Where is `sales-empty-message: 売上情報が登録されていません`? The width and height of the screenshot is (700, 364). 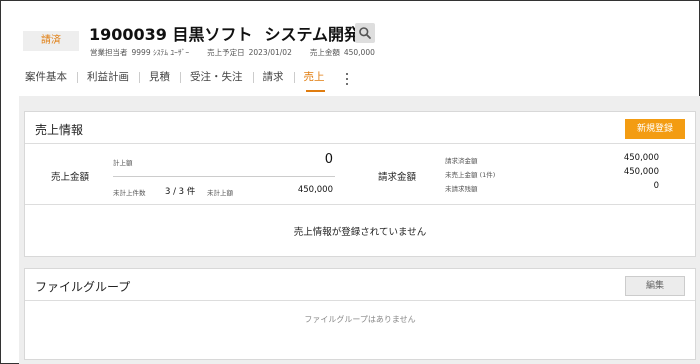 sales-empty-message: 売上情報が登録されていません is located at coordinates (360, 232).